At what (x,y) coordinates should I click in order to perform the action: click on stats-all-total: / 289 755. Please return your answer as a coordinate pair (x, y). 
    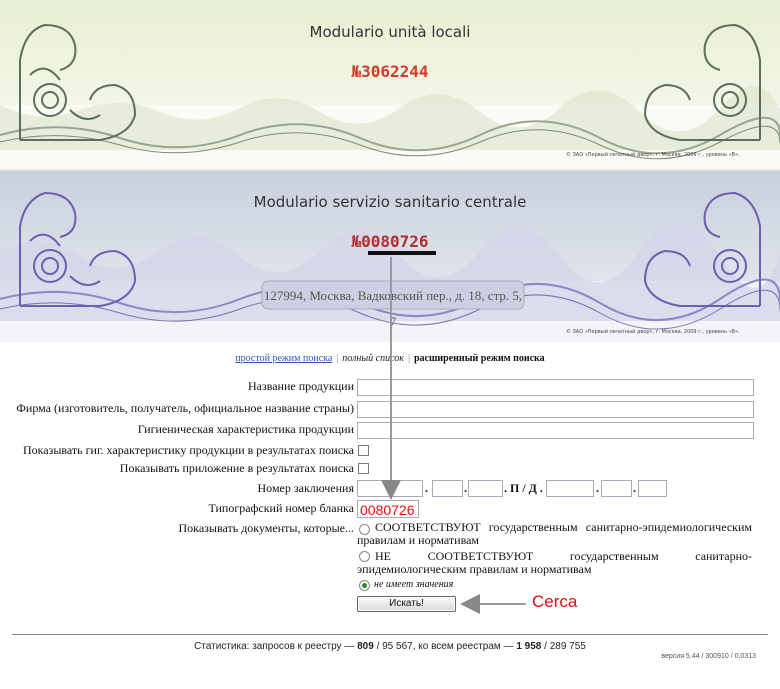
    Looking at the image, I should click on (565, 646).